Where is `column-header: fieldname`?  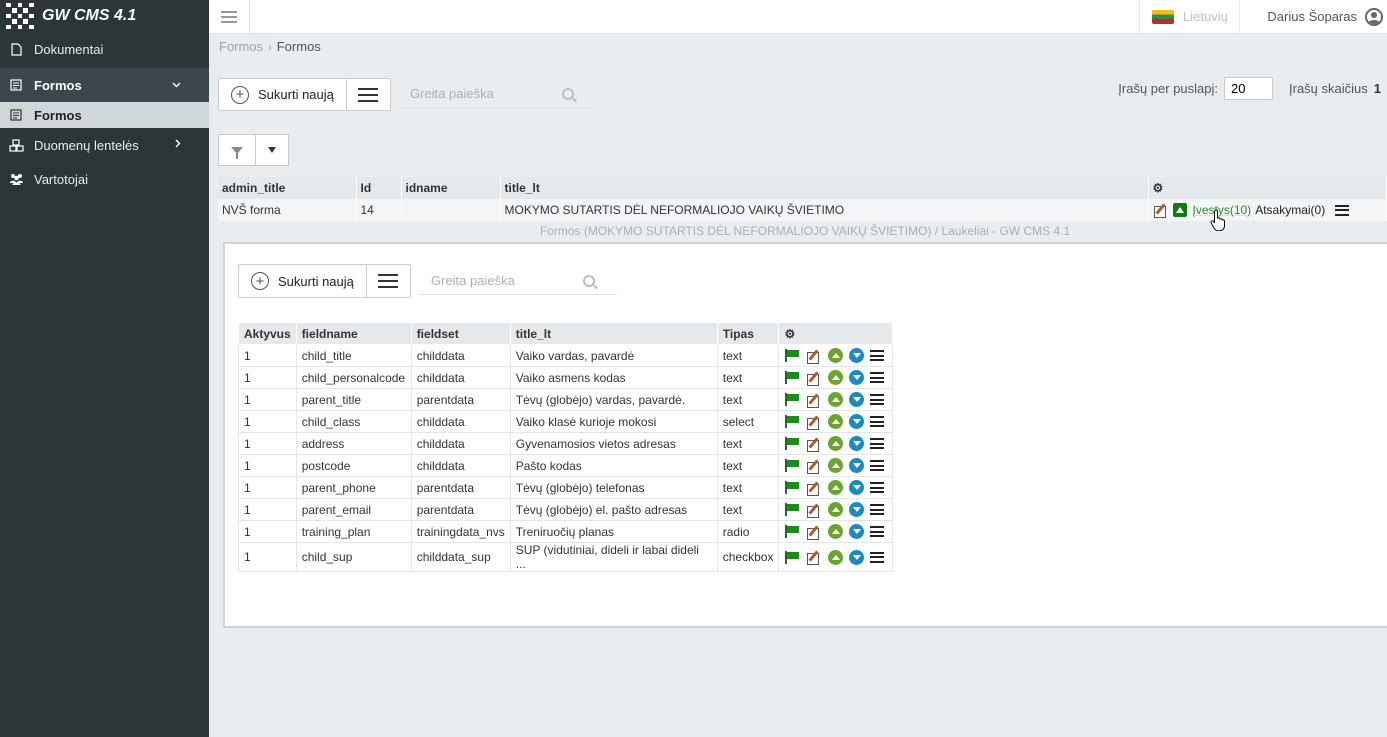 column-header: fieldname is located at coordinates (353, 333).